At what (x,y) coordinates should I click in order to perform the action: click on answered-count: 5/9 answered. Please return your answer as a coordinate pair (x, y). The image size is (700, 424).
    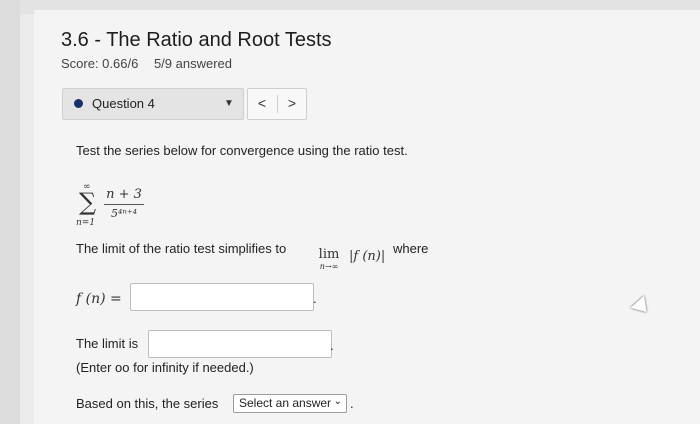
    Looking at the image, I should click on (193, 63).